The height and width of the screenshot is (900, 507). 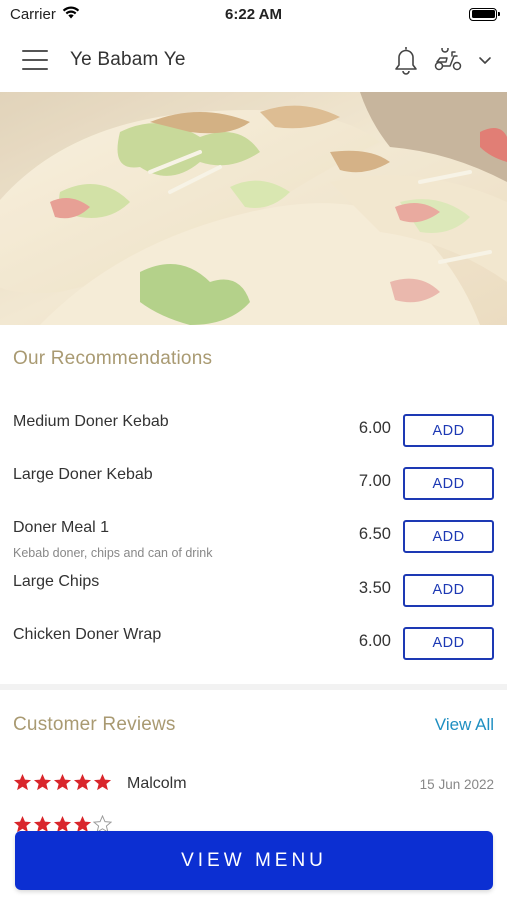 I want to click on reviewer-name: Malcolm, so click(x=157, y=783).